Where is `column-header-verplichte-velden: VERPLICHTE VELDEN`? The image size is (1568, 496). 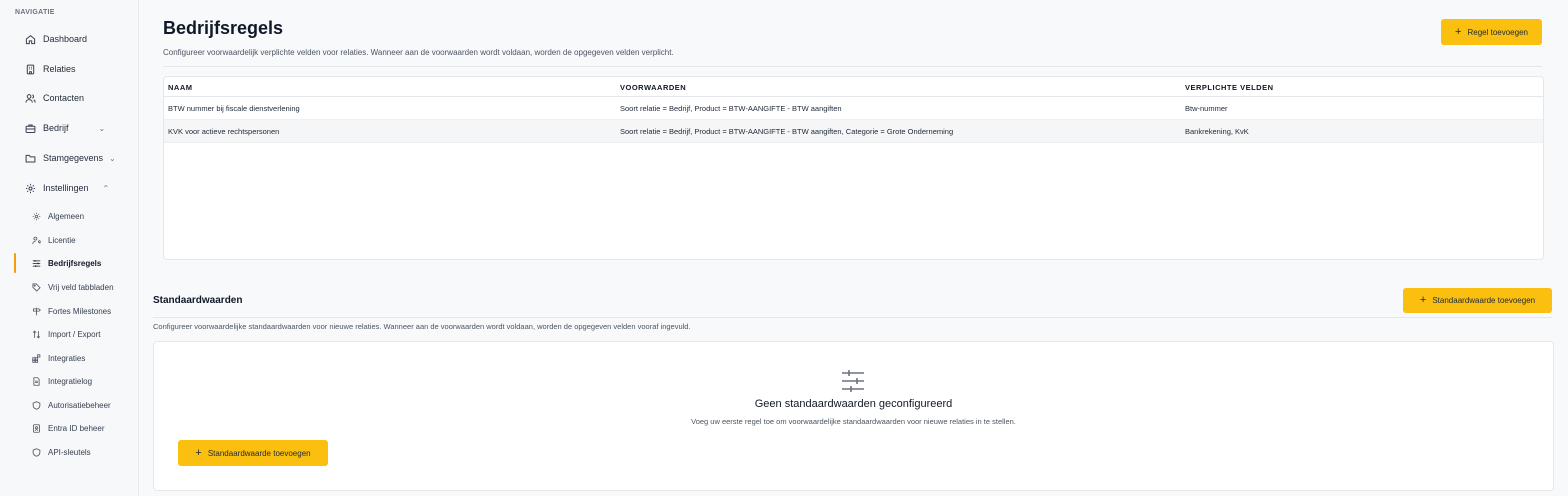 column-header-verplichte-velden: VERPLICHTE VELDEN is located at coordinates (1229, 87).